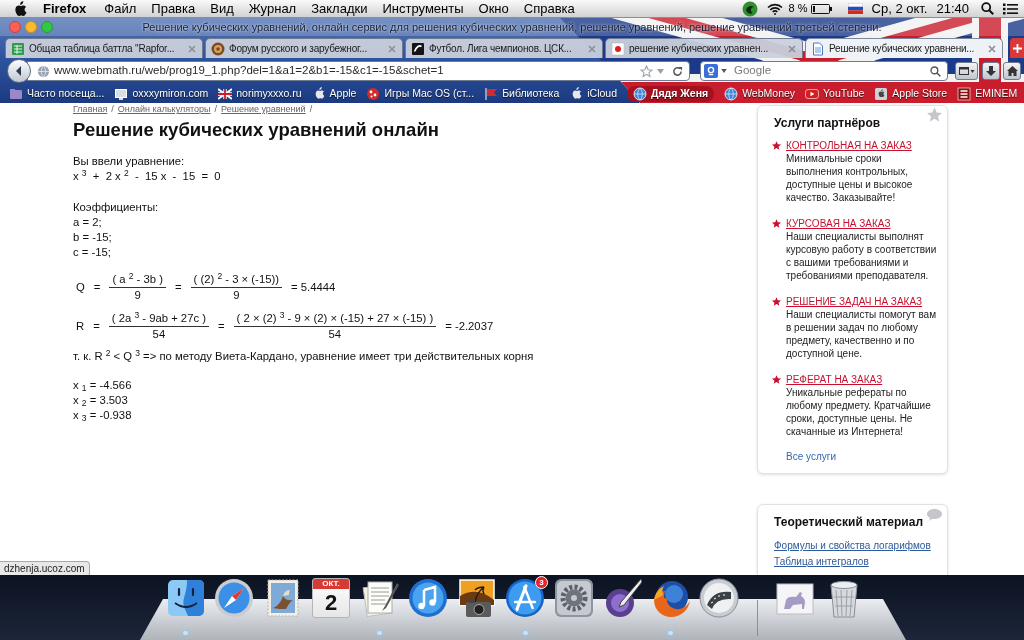  I want to click on play-icon, so click(812, 93).